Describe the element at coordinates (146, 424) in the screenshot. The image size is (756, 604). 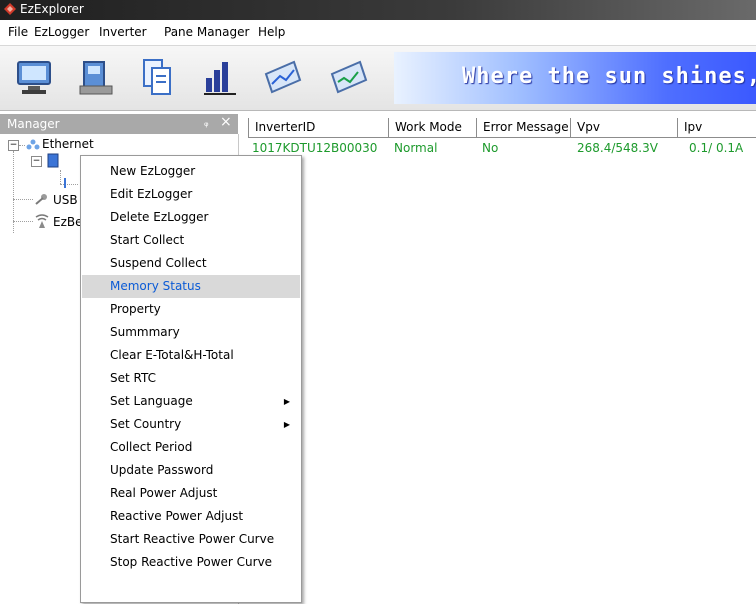
I see `menu-item-label: Set Country` at that location.